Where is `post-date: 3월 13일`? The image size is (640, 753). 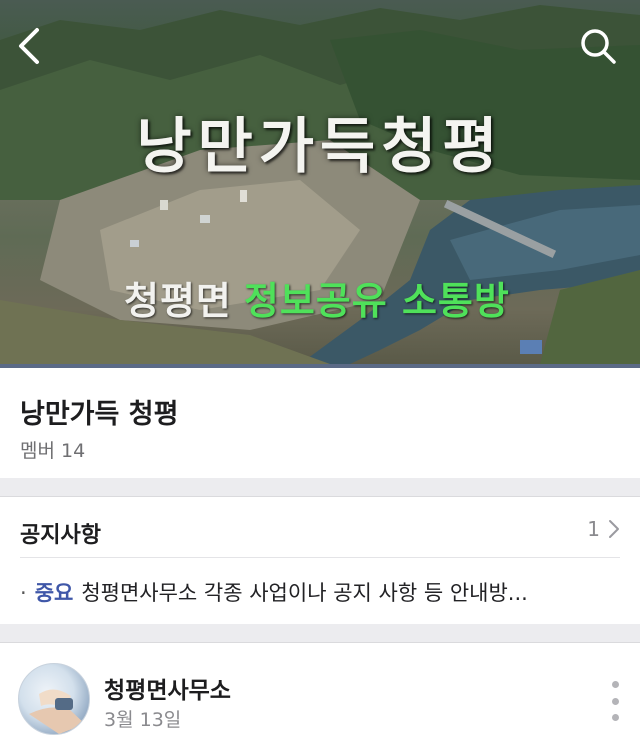
post-date: 3월 13일 is located at coordinates (143, 720).